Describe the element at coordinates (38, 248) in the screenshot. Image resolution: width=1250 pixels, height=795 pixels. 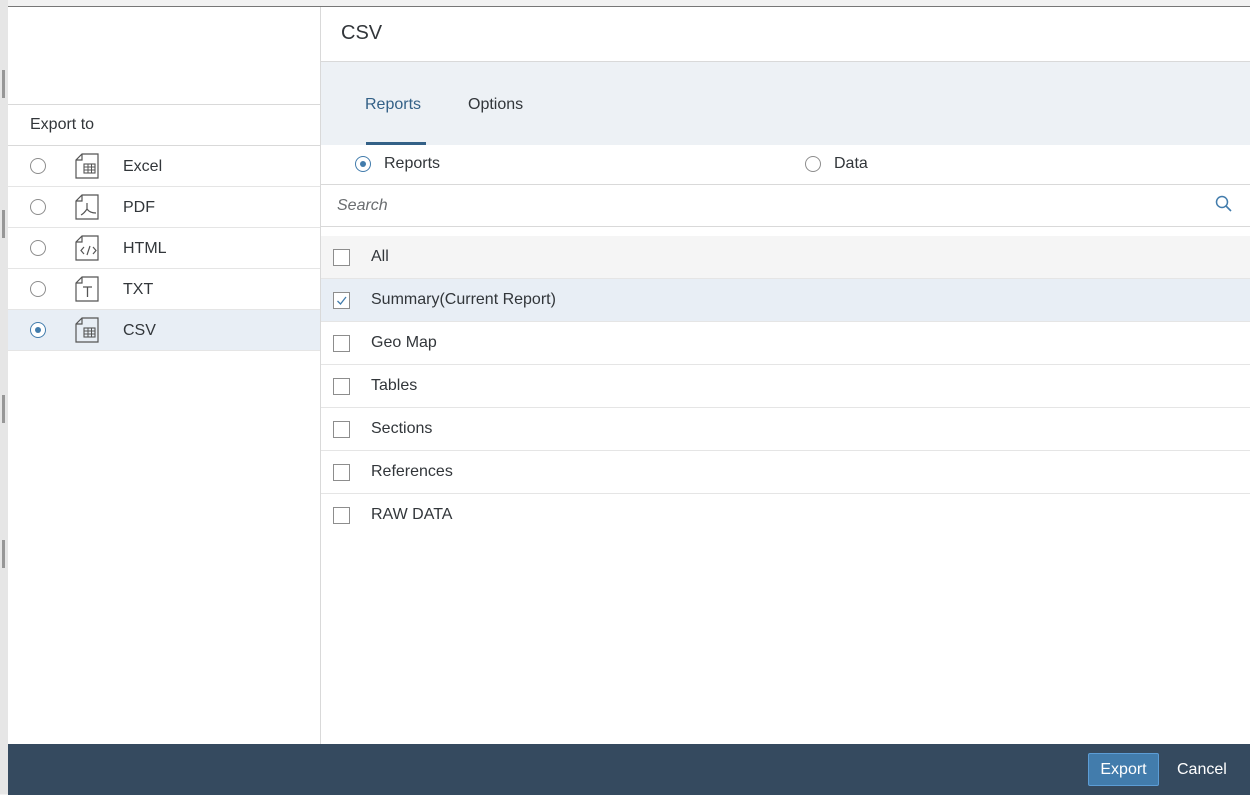
I see `format-radio-html` at that location.